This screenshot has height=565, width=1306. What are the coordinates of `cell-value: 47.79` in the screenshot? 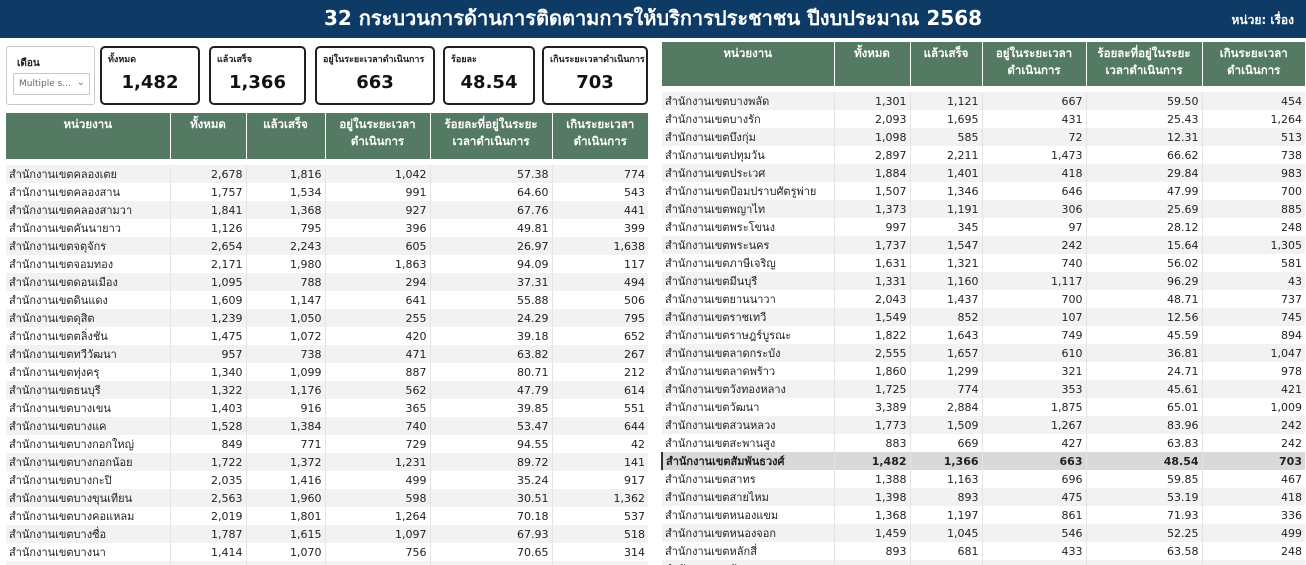 It's located at (490, 390).